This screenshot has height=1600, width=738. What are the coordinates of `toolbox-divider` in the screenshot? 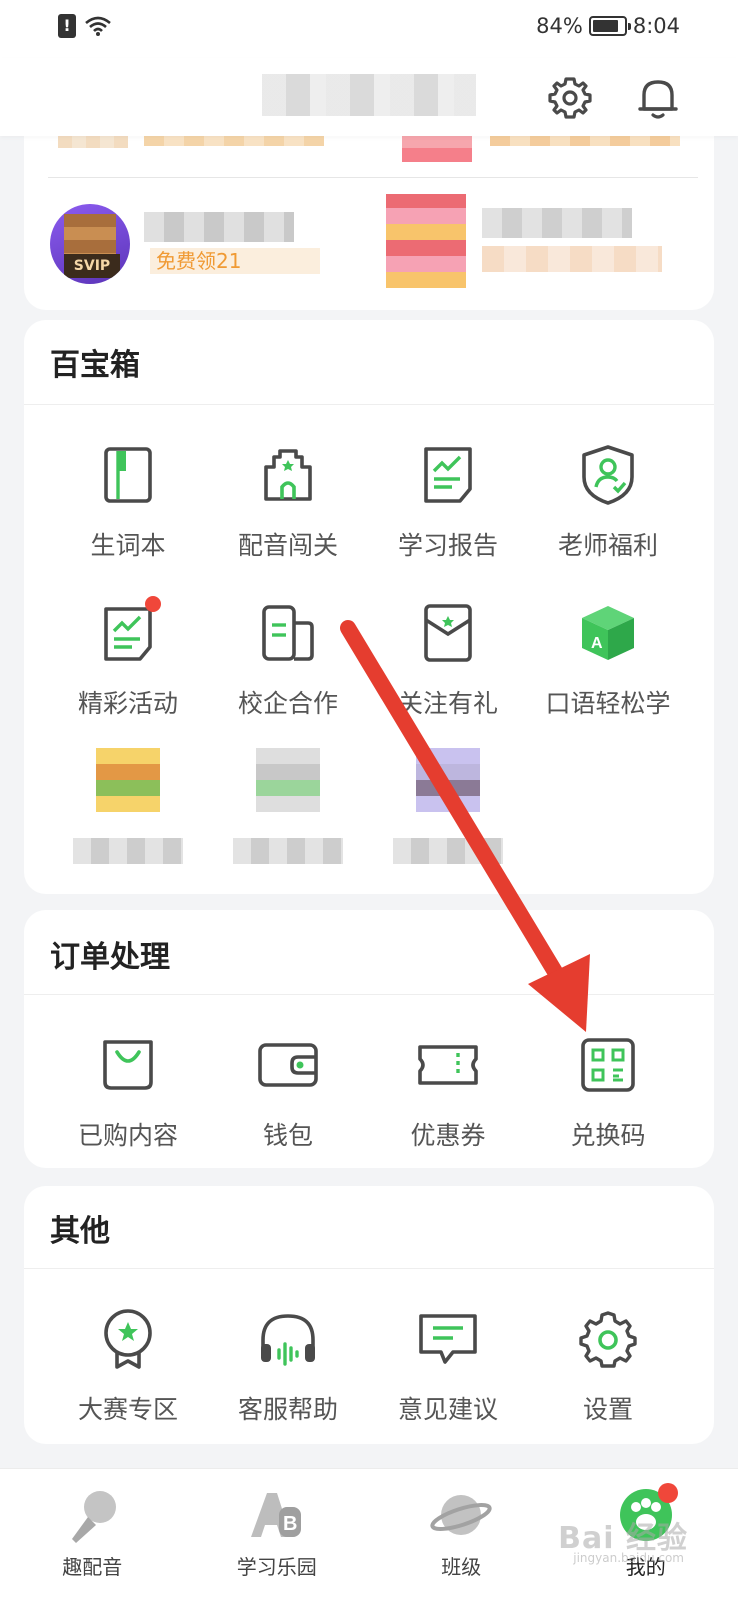 It's located at (369, 404).